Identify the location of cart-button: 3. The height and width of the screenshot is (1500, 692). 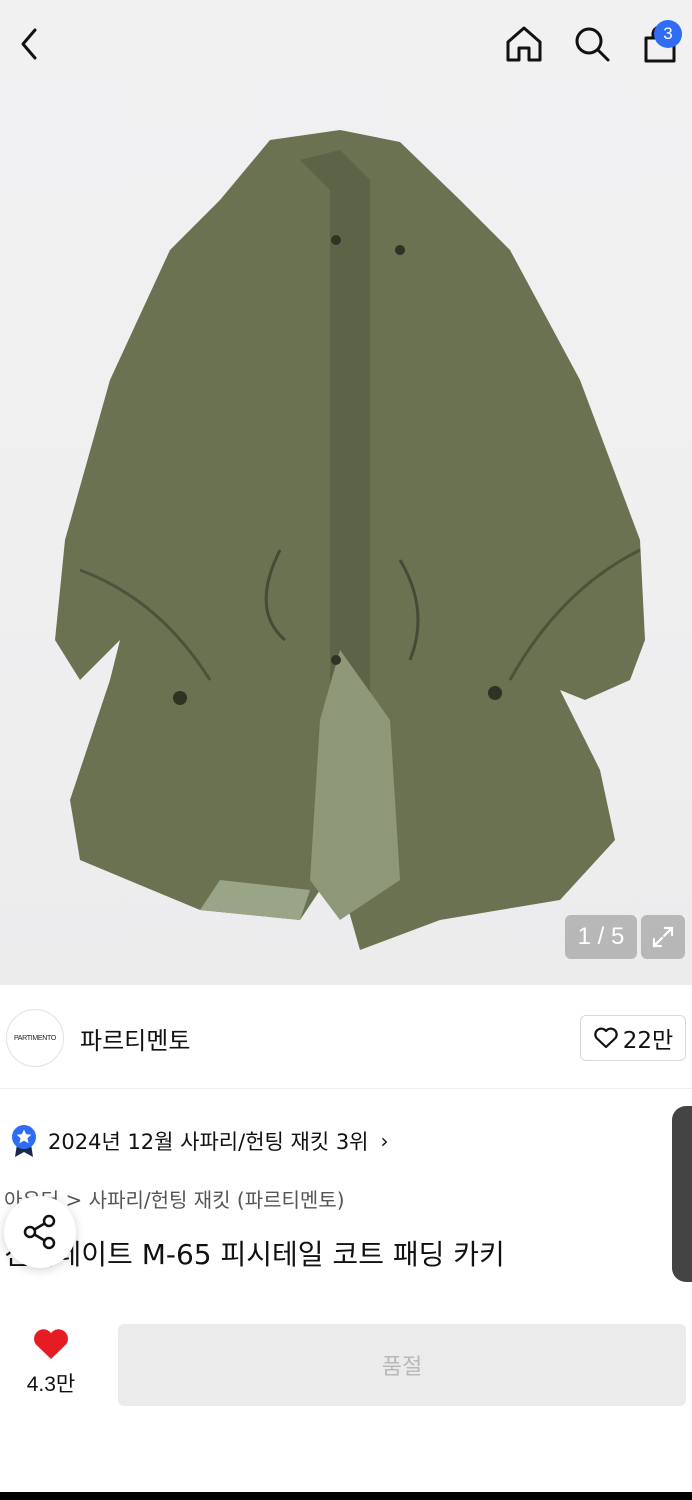
(660, 44).